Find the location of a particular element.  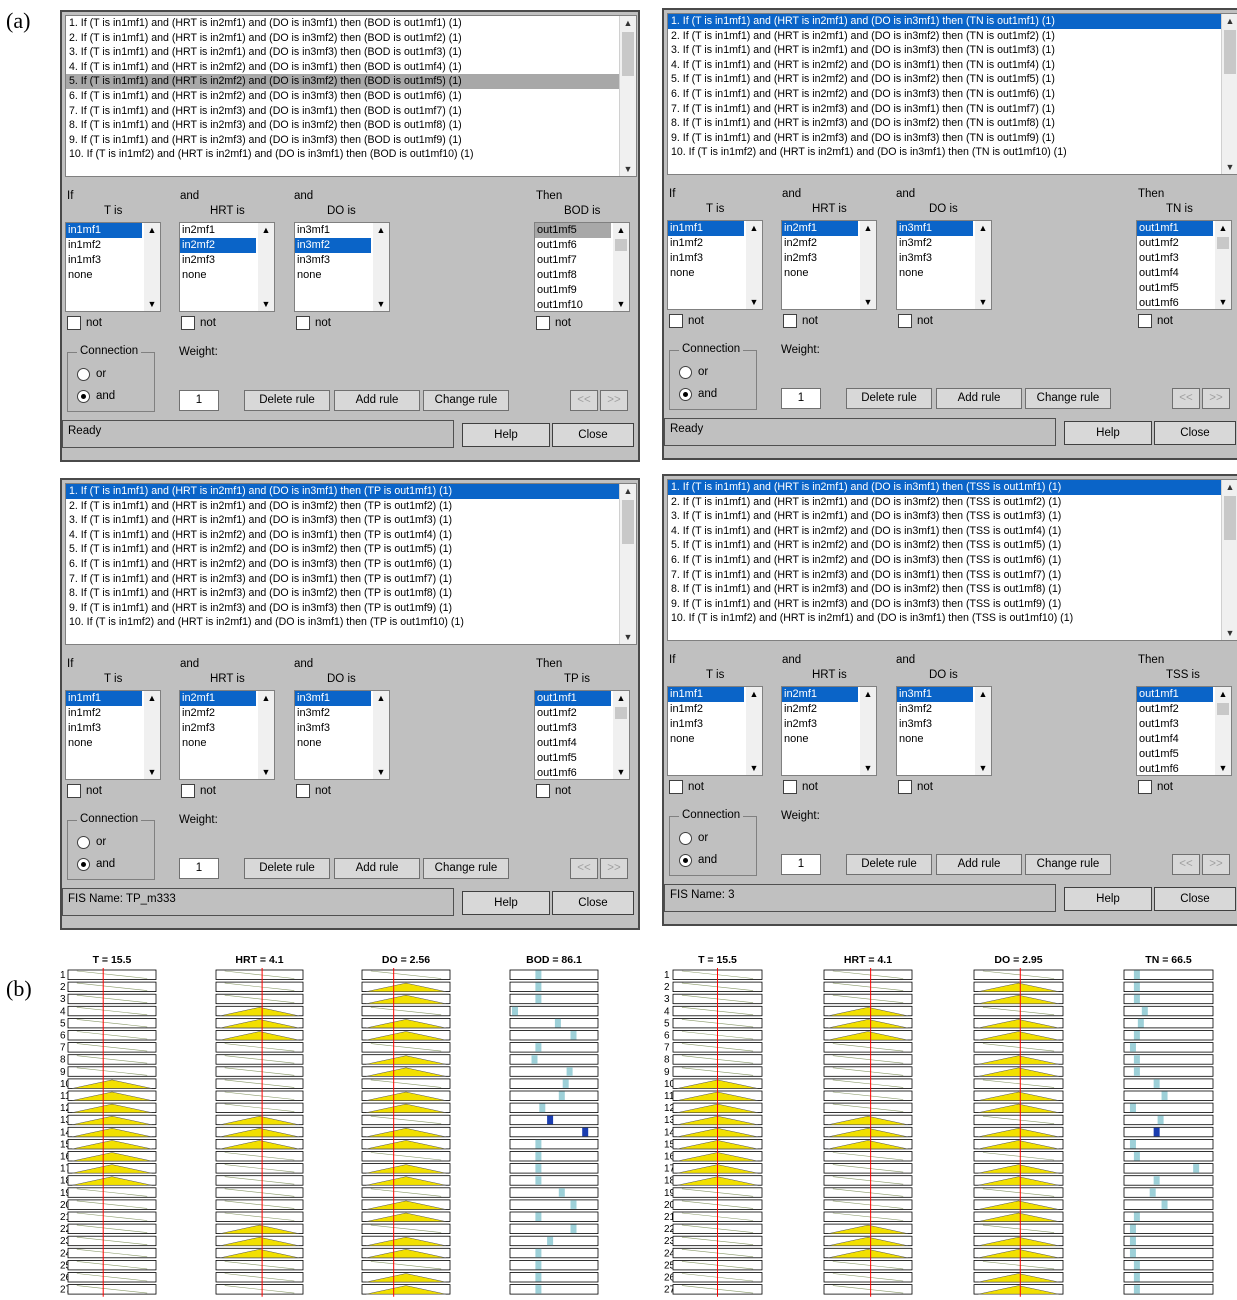

rule-number: 1 is located at coordinates (667, 975).